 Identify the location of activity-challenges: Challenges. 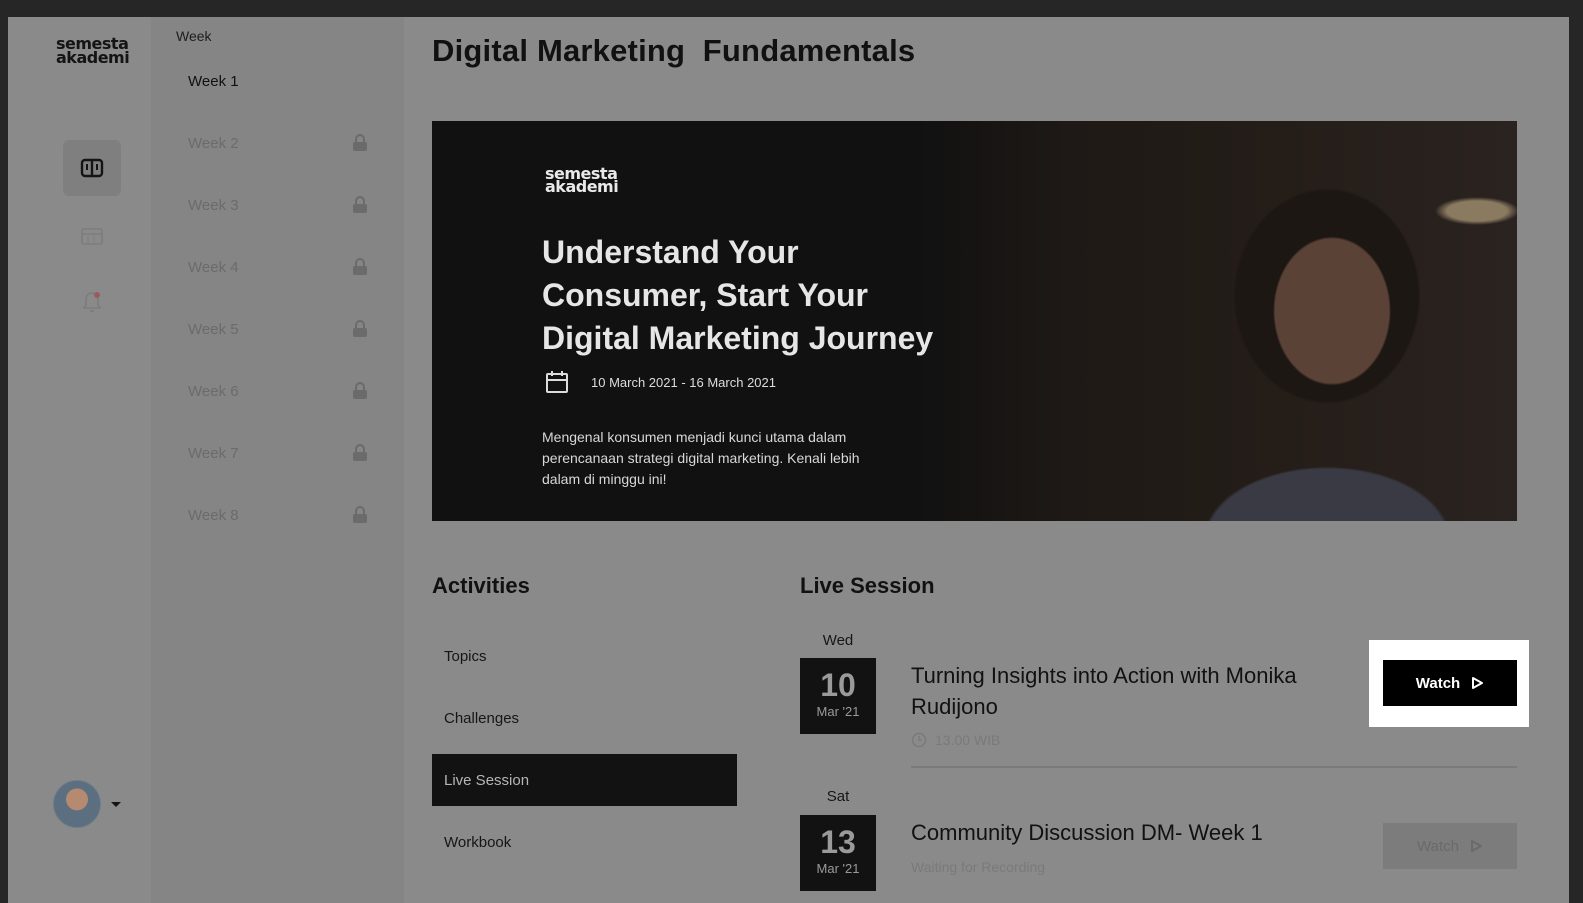
(584, 718).